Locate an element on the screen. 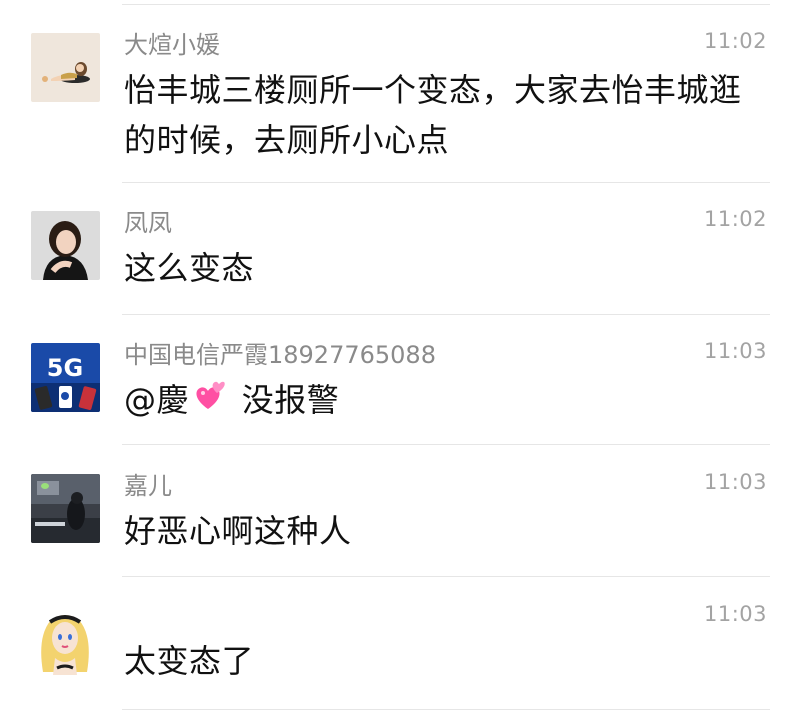  message-text: 这么变态 is located at coordinates (189, 268).